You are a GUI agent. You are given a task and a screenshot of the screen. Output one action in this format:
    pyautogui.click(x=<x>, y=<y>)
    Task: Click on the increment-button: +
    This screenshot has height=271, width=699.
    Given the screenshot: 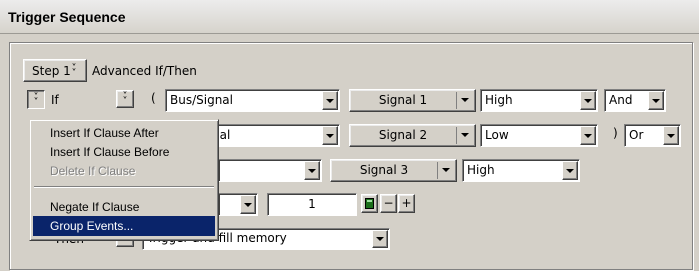 What is the action you would take?
    pyautogui.click(x=406, y=203)
    